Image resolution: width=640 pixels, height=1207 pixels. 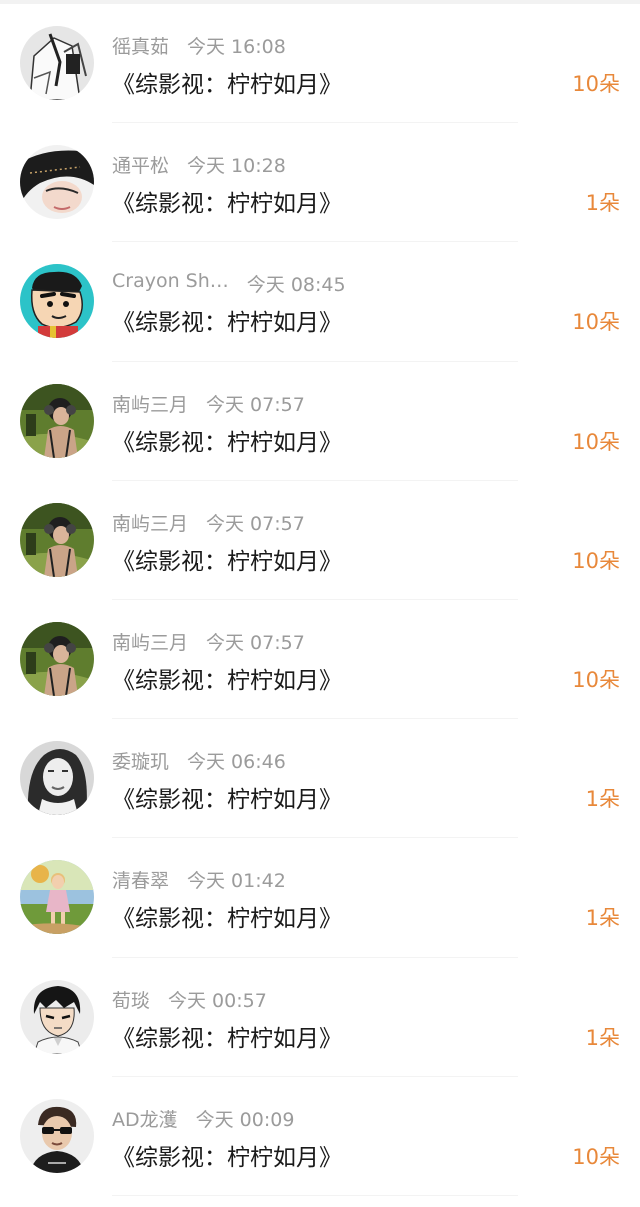 I want to click on girl-long-hair-icon, so click(x=57, y=182).